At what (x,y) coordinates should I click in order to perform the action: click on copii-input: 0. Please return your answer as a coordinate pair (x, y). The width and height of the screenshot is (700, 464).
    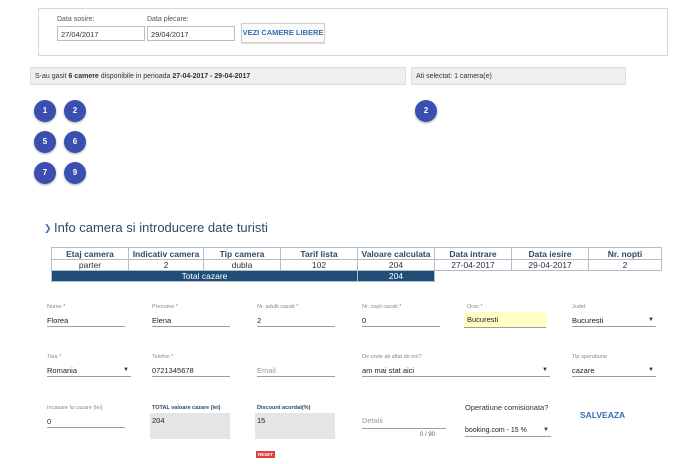
    Looking at the image, I should click on (401, 320).